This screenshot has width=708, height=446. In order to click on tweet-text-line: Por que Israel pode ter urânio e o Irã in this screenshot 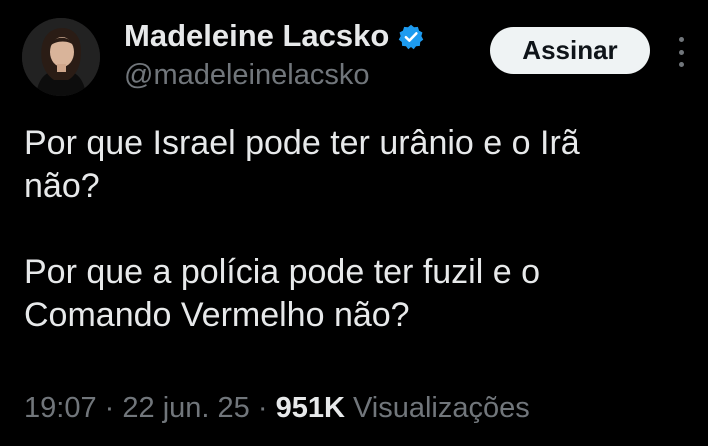, I will do `click(302, 143)`.